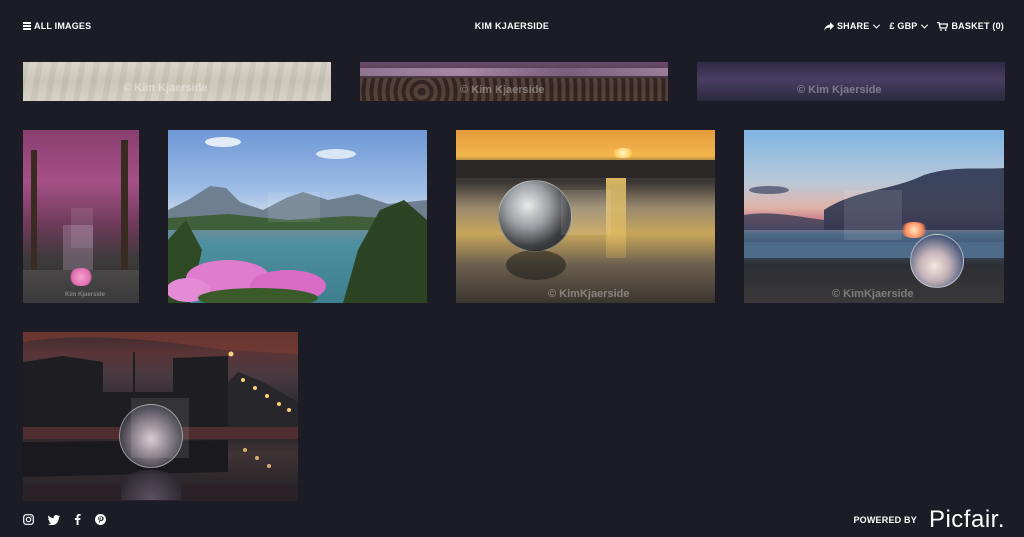  I want to click on photo-sunset-glass-ball-pier: © KimKjaerside, so click(585, 216).